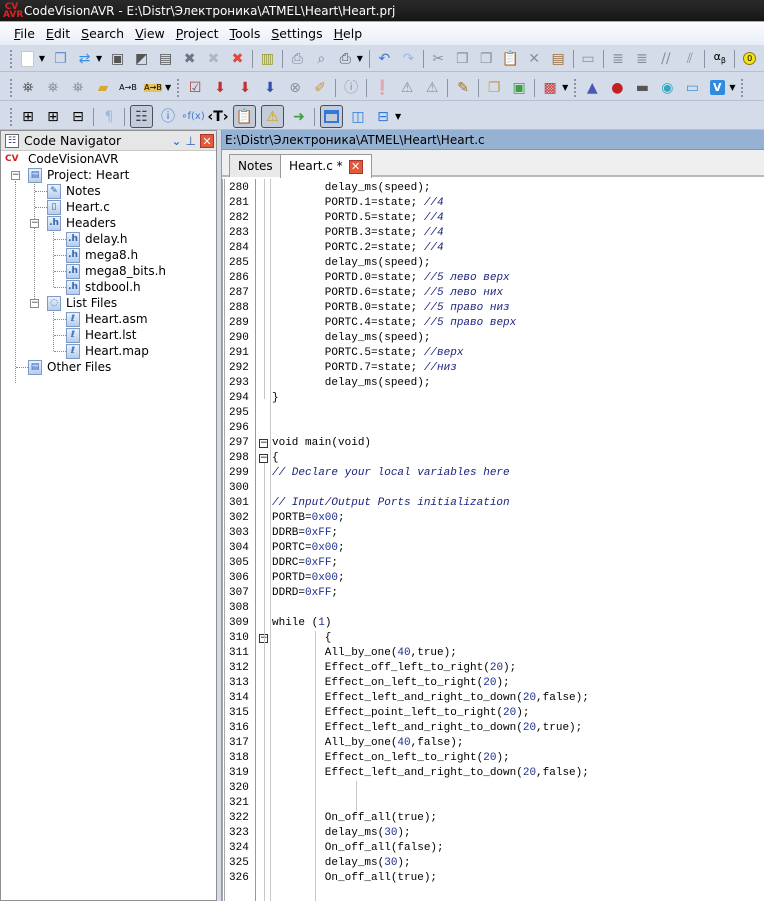 The image size is (764, 901). Describe the element at coordinates (462, 59) in the screenshot. I see `copy-button: ❐` at that location.